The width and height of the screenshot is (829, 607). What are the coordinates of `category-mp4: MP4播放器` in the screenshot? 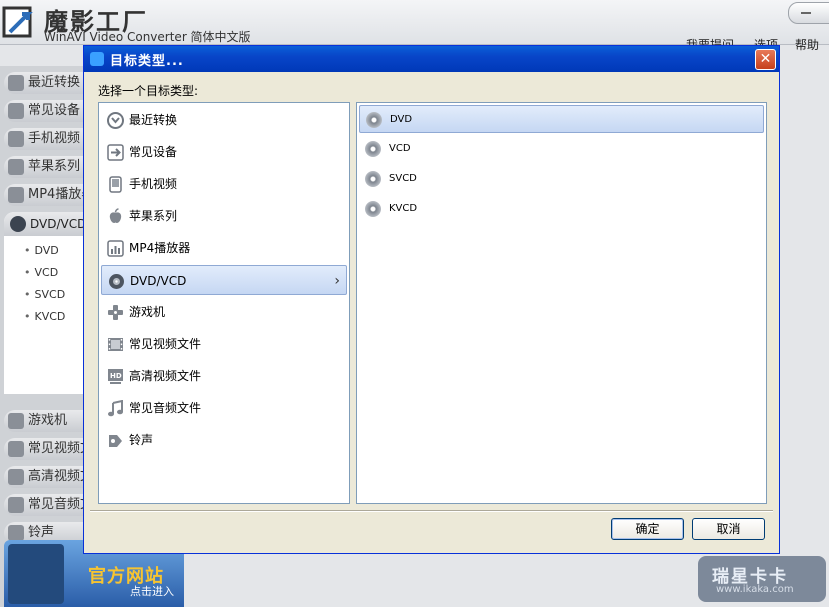 It's located at (224, 248).